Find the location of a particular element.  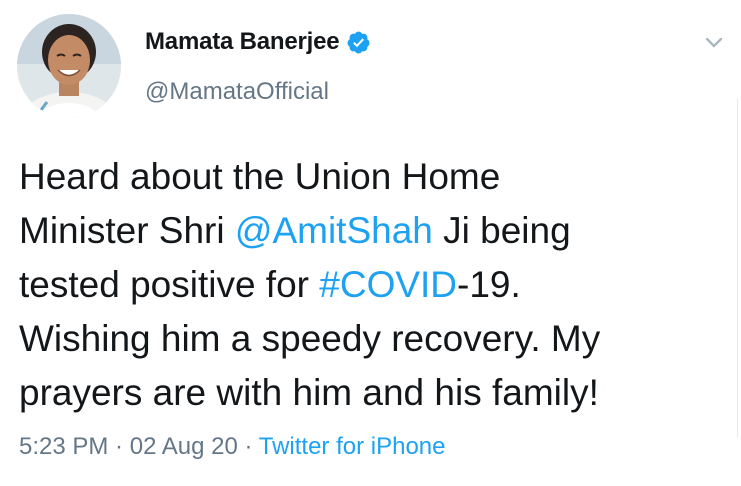

tweet-text-span: Minister Shri is located at coordinates (127, 230).